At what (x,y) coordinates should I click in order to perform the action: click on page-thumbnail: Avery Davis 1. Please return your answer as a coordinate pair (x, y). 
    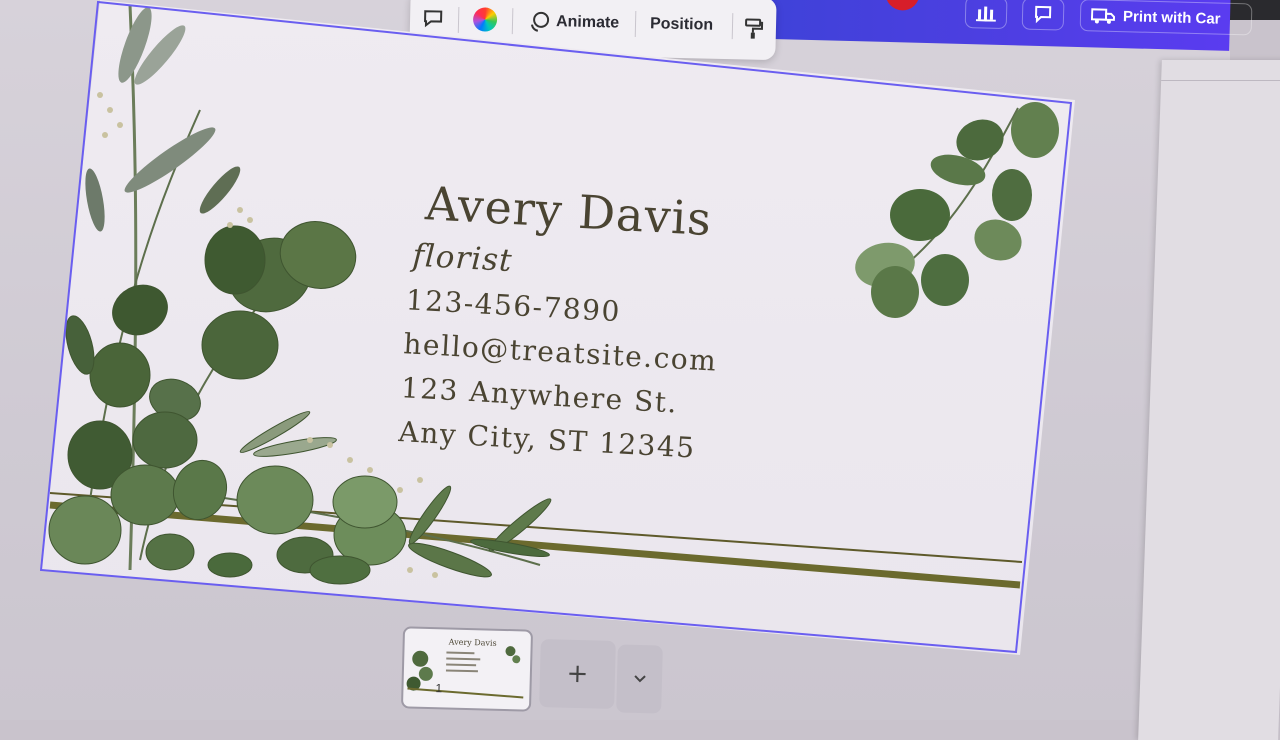
    Looking at the image, I should click on (467, 669).